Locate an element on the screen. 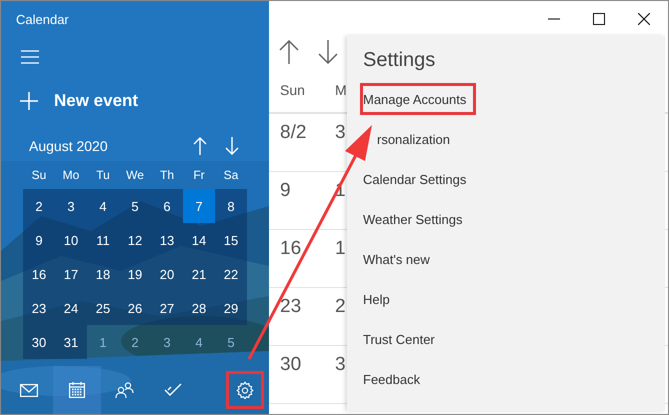 The height and width of the screenshot is (415, 669). date-cell-text: 8/2 is located at coordinates (293, 133).